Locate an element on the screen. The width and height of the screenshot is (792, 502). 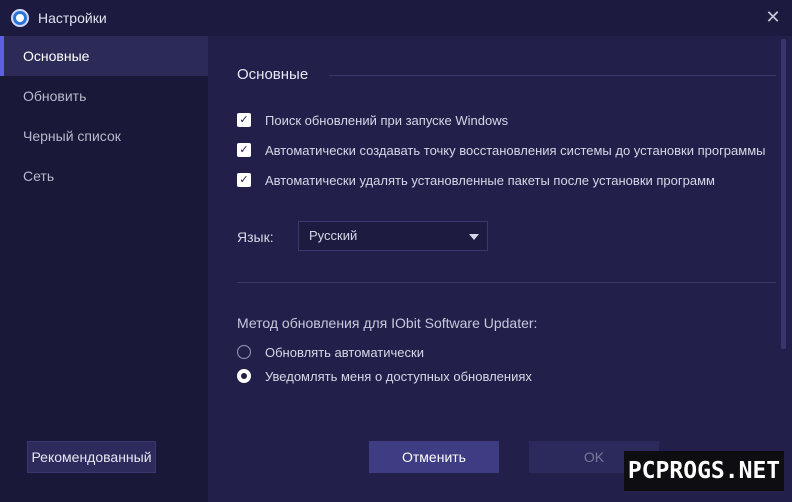
language-select-value: Русский is located at coordinates (333, 235).